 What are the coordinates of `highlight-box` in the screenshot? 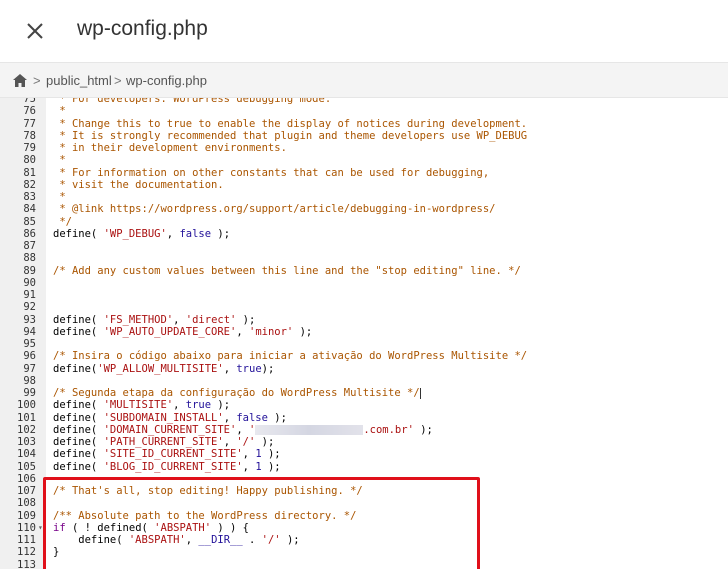 It's located at (261, 523).